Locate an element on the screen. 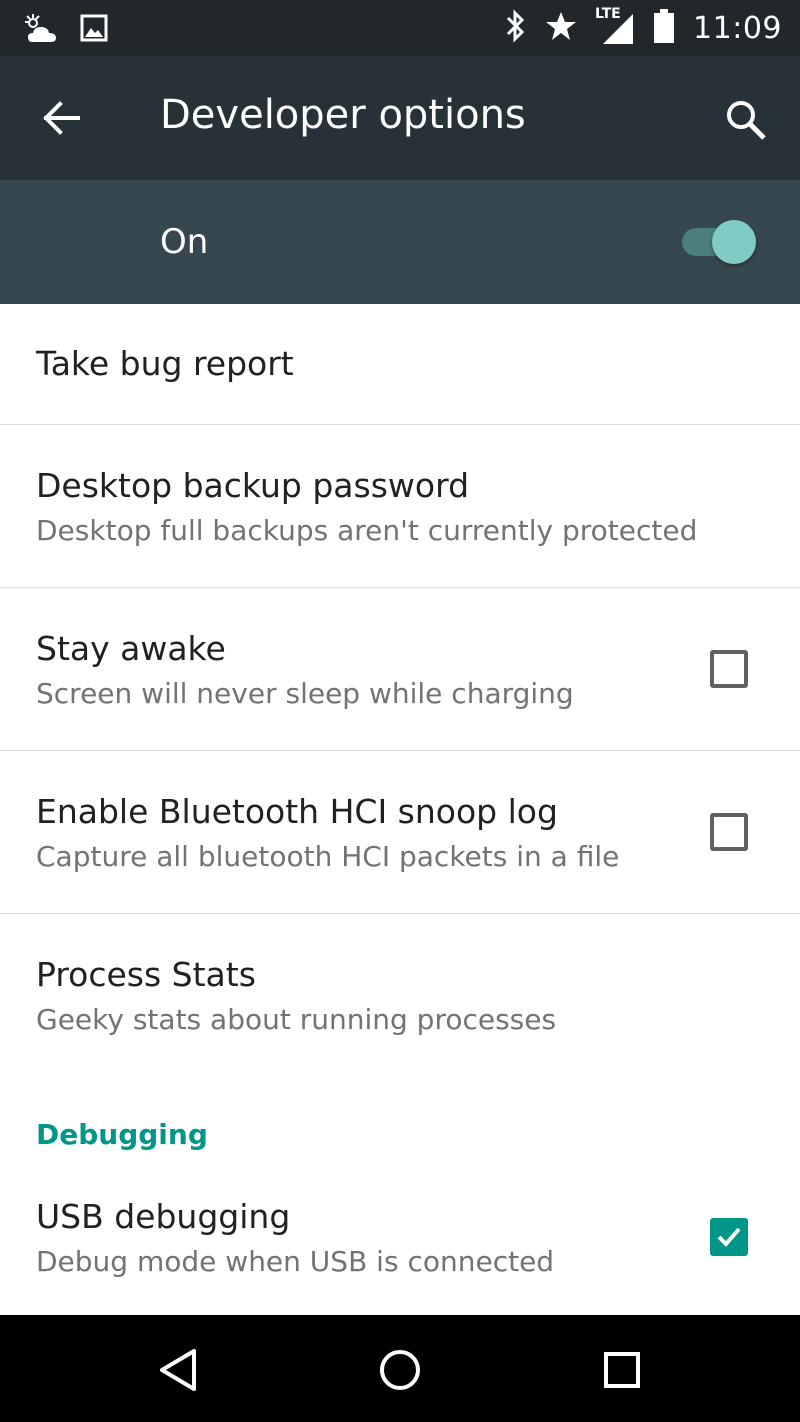  page-title: Developer options is located at coordinates (343, 115).